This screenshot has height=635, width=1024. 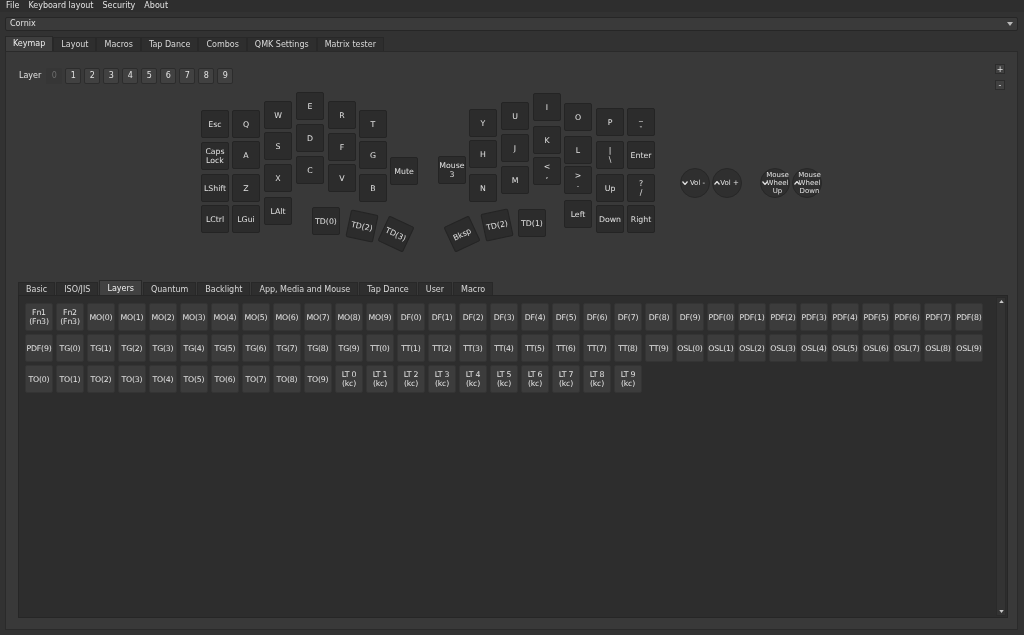 What do you see at coordinates (1001, 456) in the screenshot?
I see `scrollbar` at bounding box center [1001, 456].